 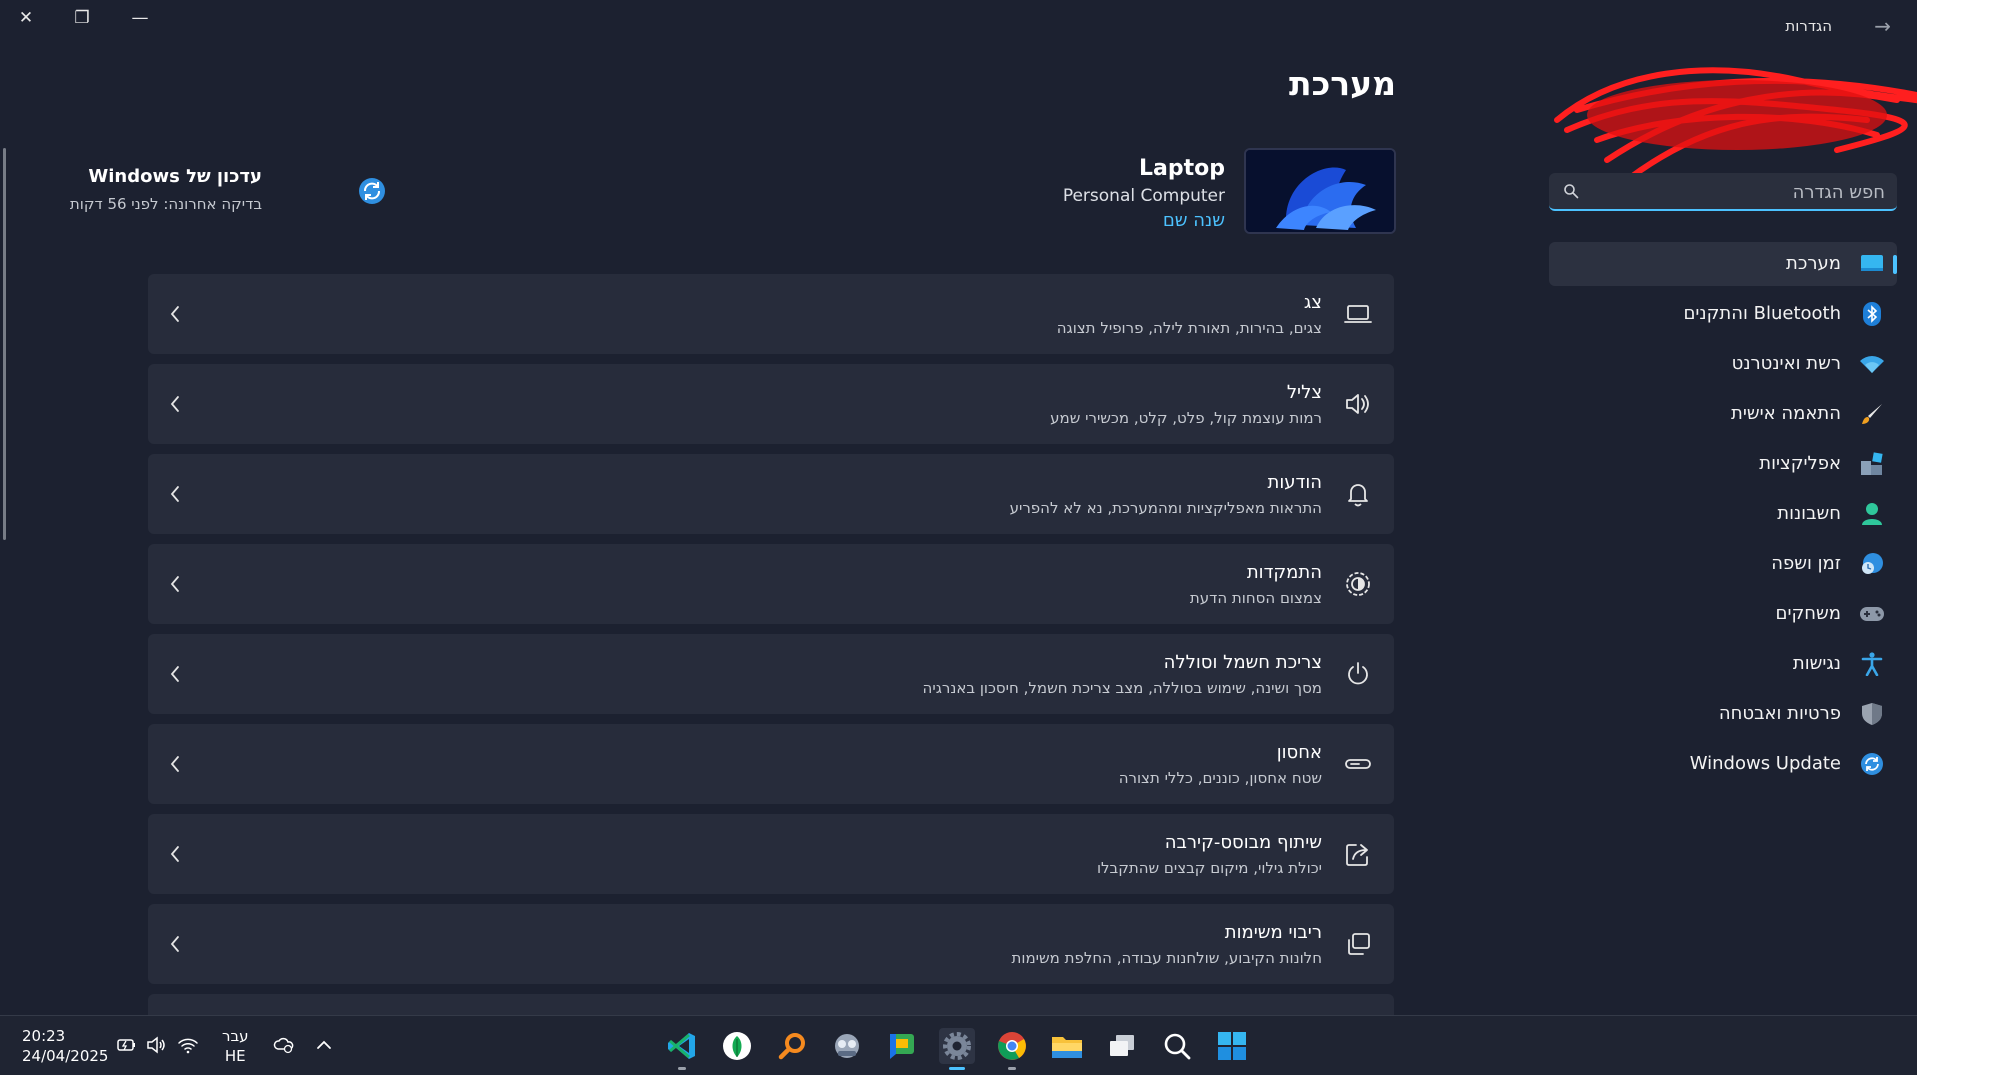 I want to click on sidebar-item-network: רשת ואינטרנט, so click(x=1723, y=364).